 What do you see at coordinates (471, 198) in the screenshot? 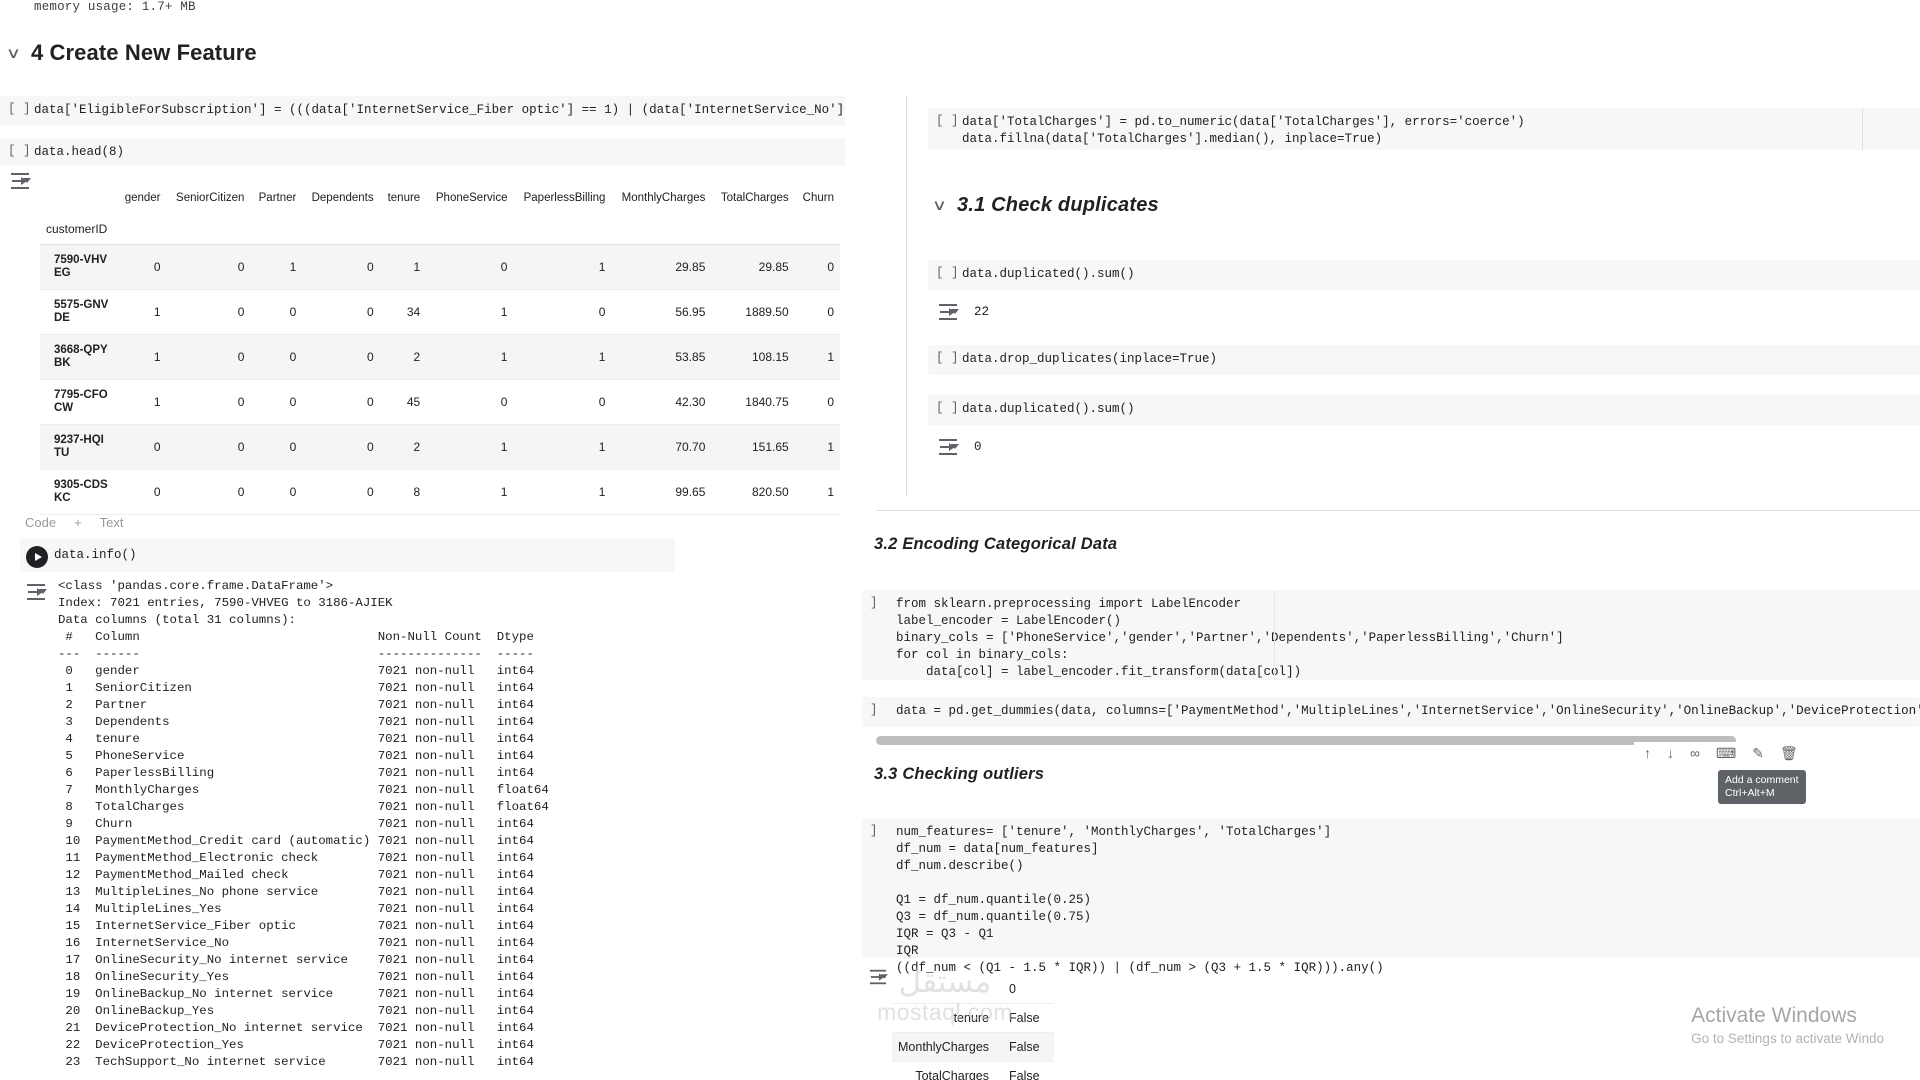
I see `col-phoneservice: PhoneService` at bounding box center [471, 198].